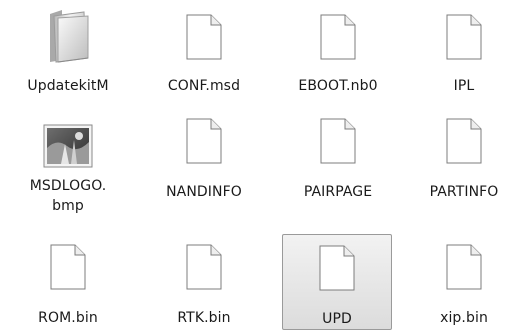 This screenshot has width=510, height=332. What do you see at coordinates (464, 318) in the screenshot?
I see `file-name-label: xip.bin` at bounding box center [464, 318].